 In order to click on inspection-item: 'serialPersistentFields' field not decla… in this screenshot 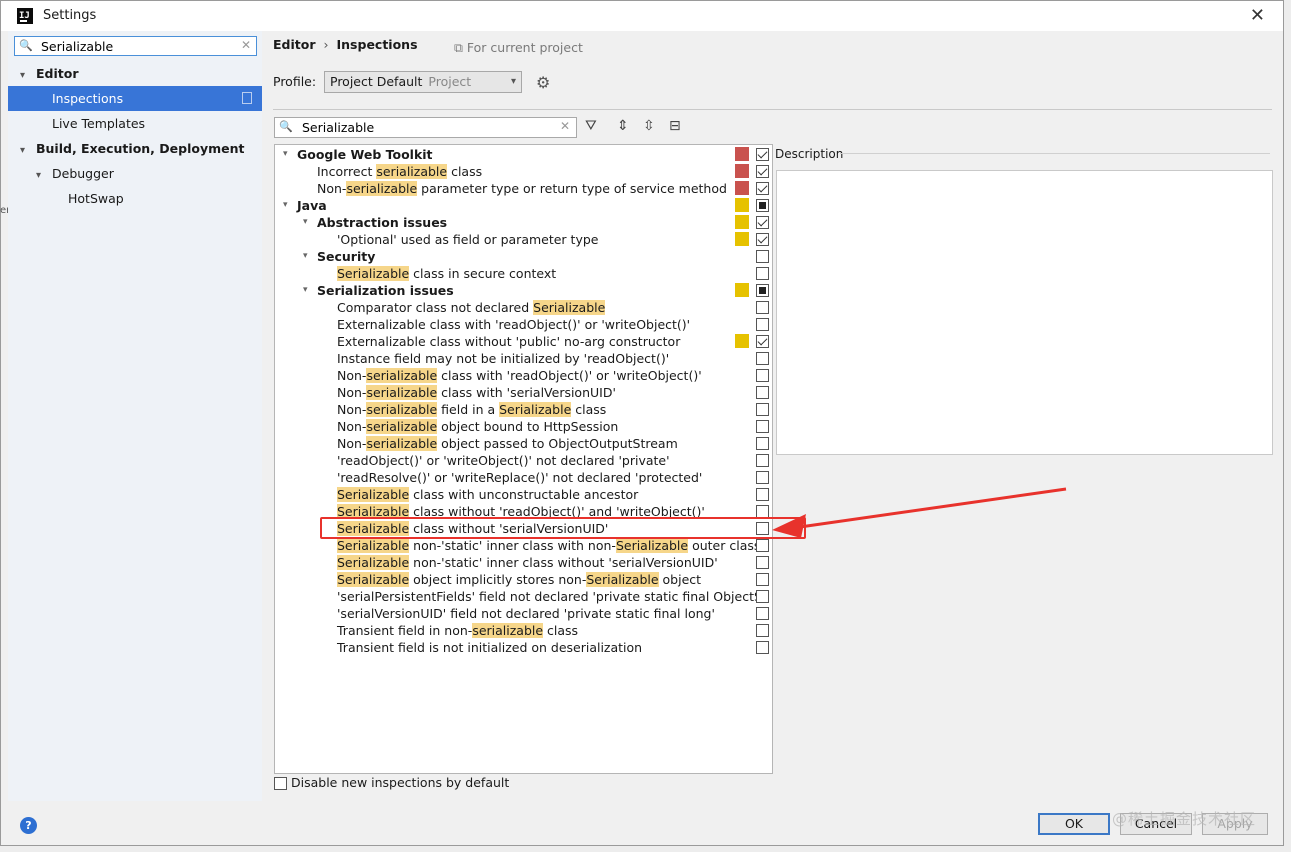, I will do `click(523, 596)`.